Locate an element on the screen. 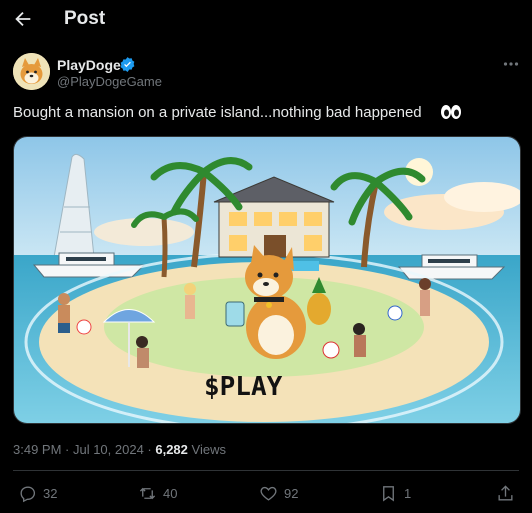 This screenshot has width=532, height=513. back-arrow-icon is located at coordinates (23, 19).